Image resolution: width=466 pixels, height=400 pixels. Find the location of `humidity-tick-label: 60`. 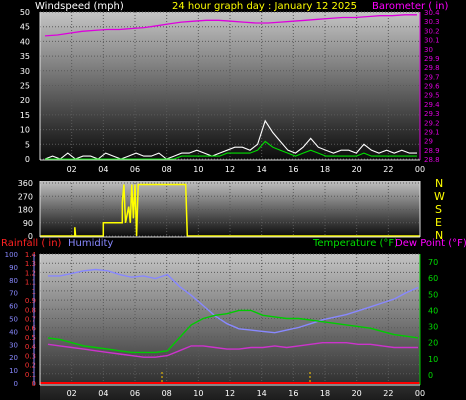

humidity-tick-label: 60 is located at coordinates (13, 307).